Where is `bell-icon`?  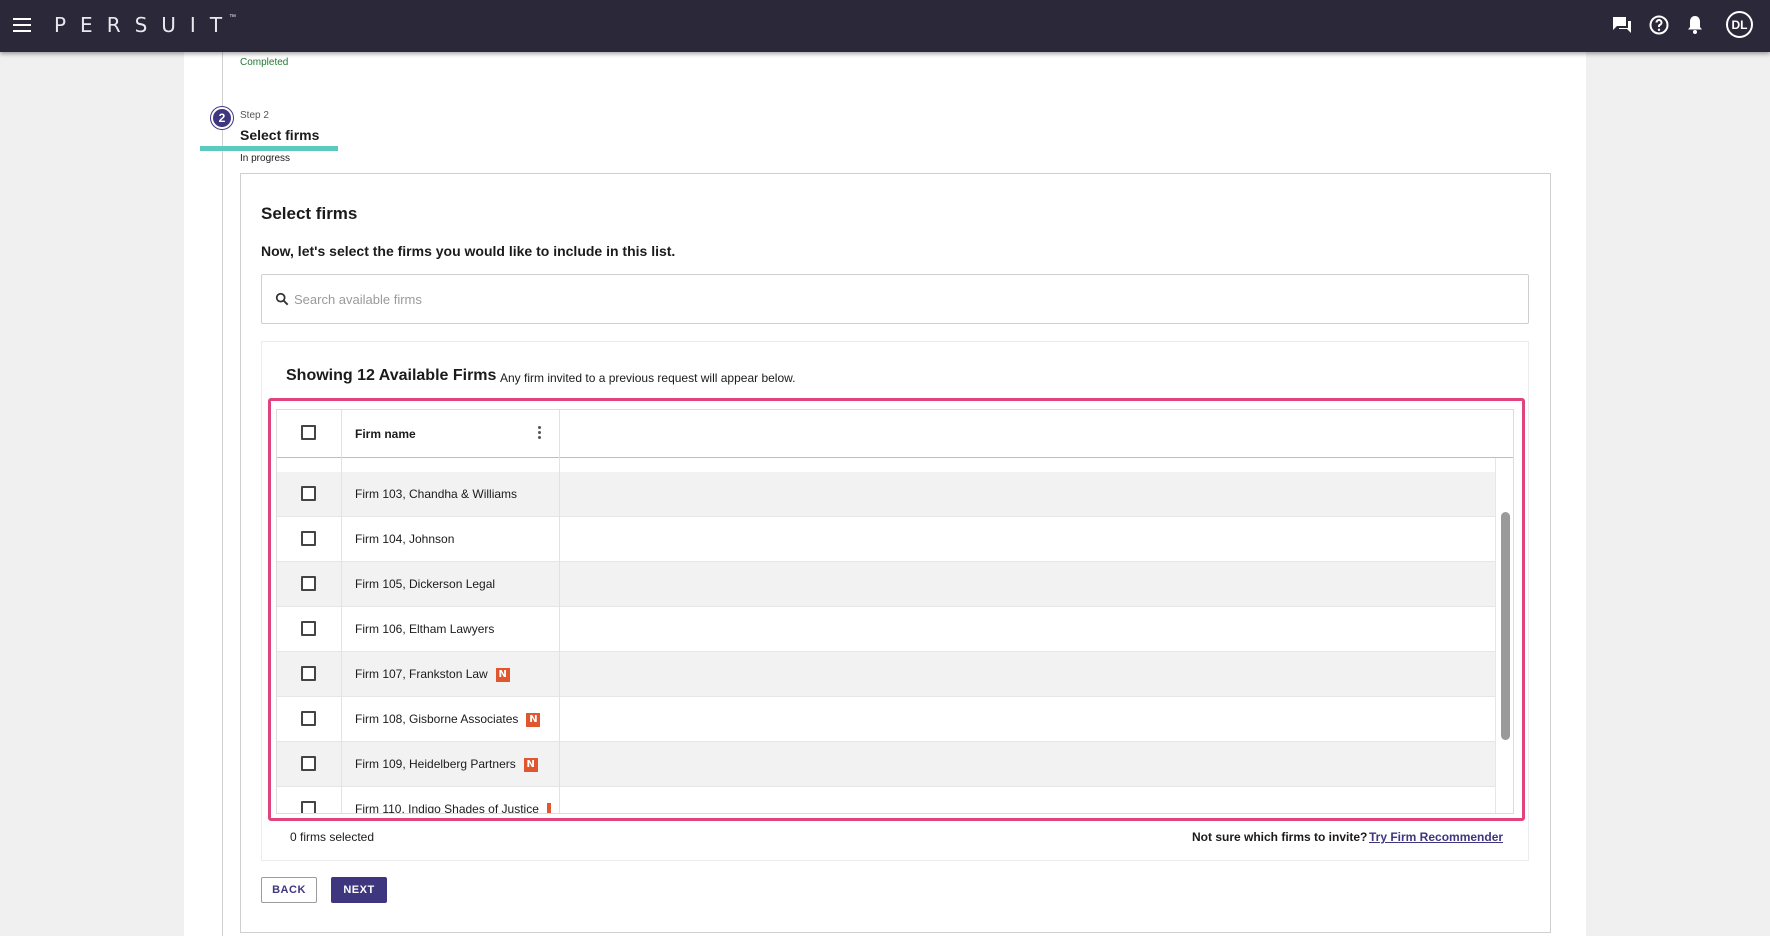 bell-icon is located at coordinates (1695, 25).